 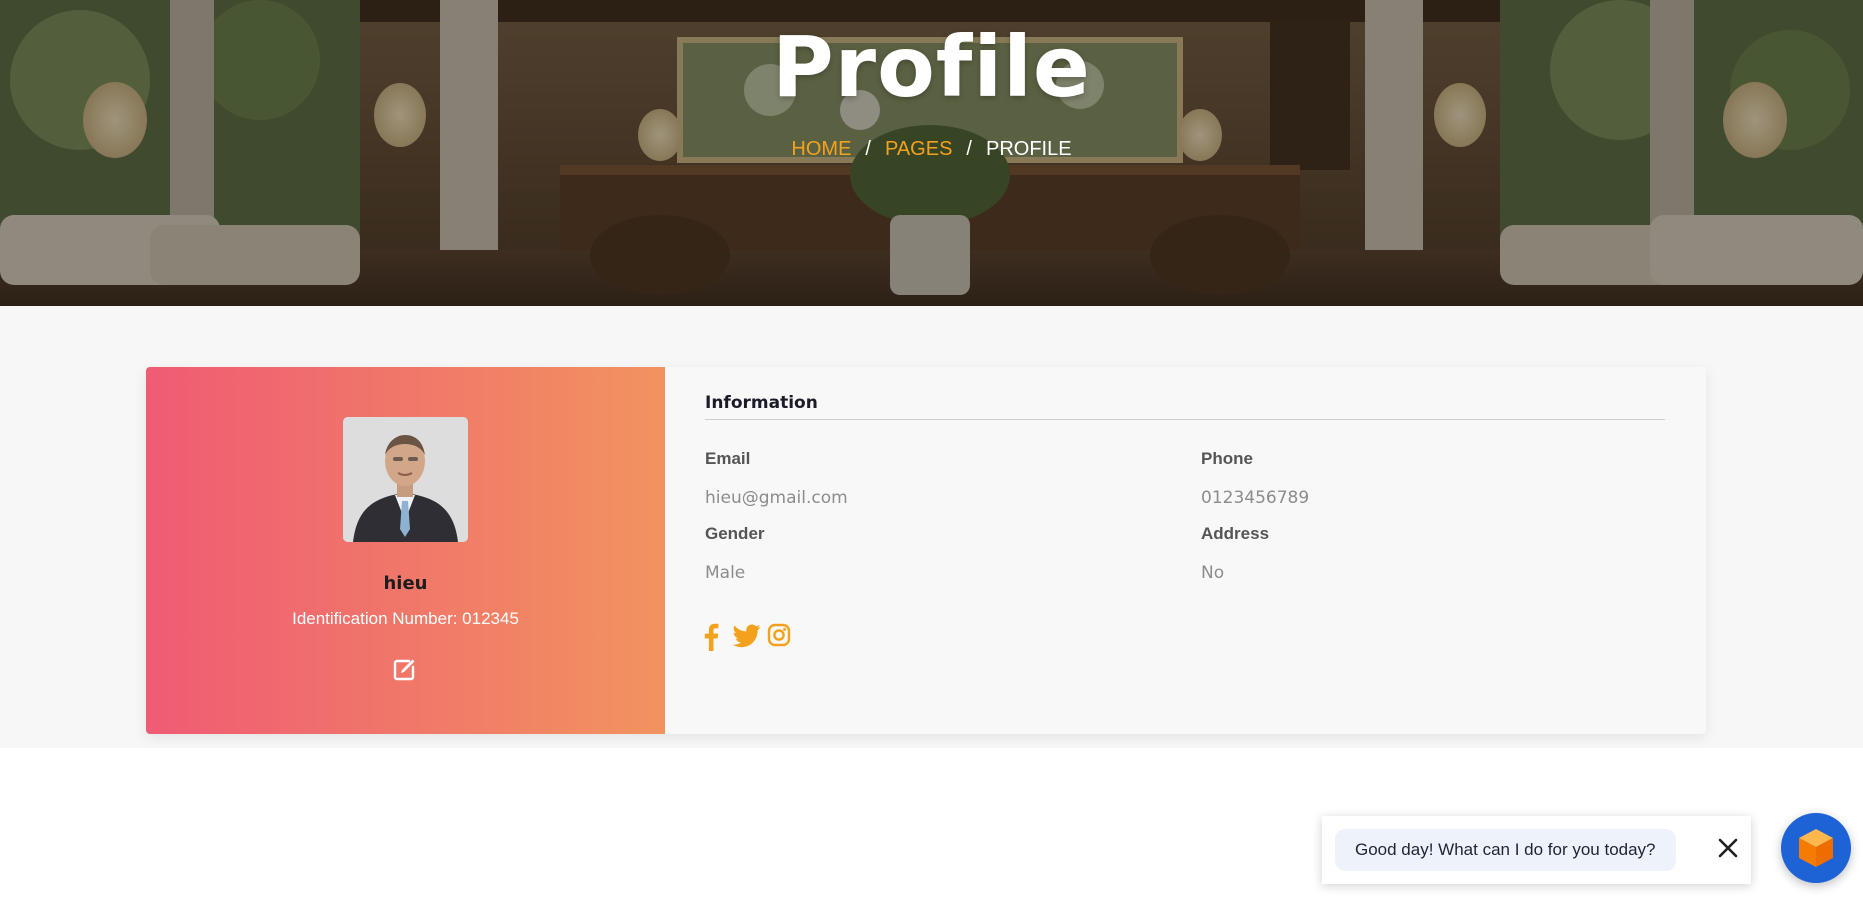 What do you see at coordinates (405, 550) in the screenshot?
I see `profile-summary-panel: hieu Identification Number: 012345` at bounding box center [405, 550].